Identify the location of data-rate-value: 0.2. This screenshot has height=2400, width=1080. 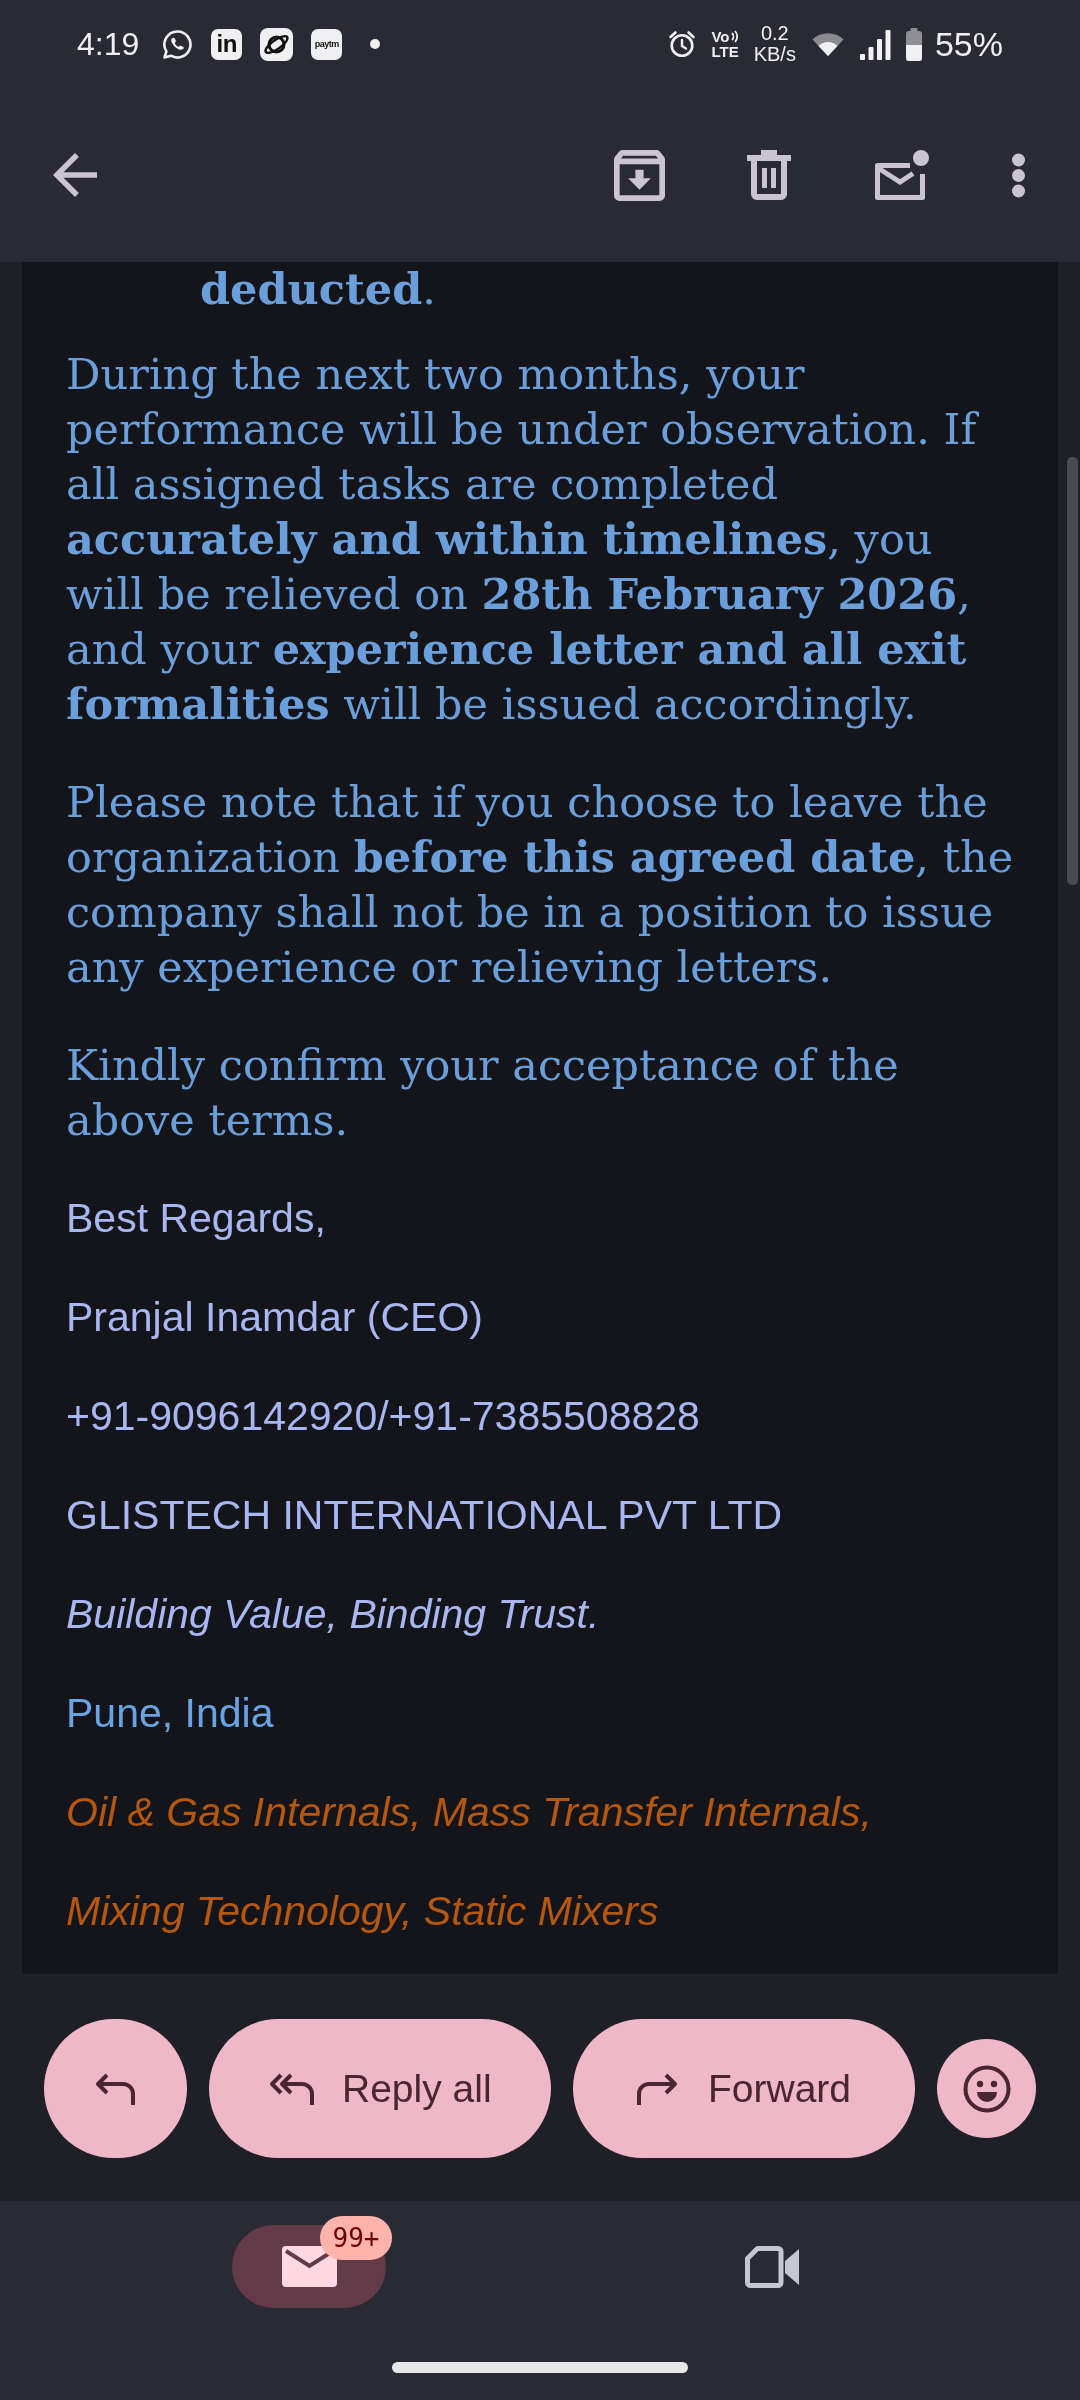
(774, 33).